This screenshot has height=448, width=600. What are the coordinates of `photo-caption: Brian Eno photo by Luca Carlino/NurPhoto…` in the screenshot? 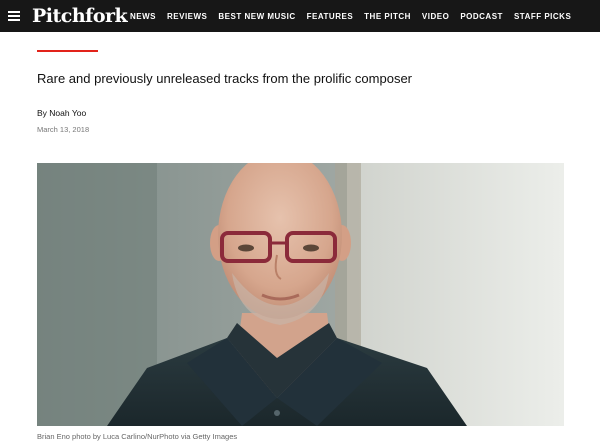 It's located at (137, 436).